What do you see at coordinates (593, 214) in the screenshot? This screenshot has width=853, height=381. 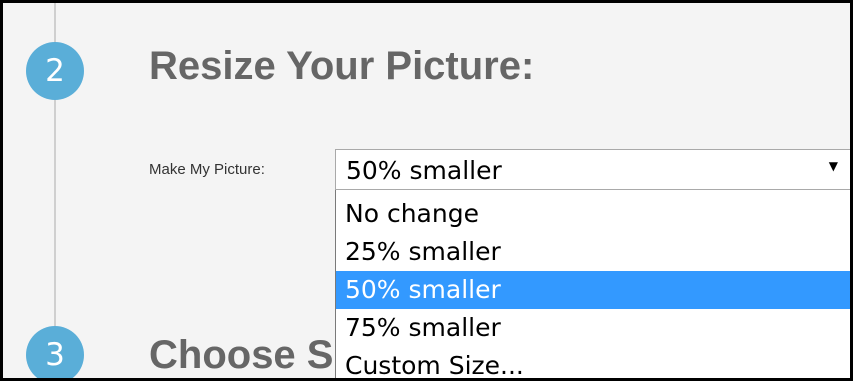 I see `dropdown-option-no-change: No change` at bounding box center [593, 214].